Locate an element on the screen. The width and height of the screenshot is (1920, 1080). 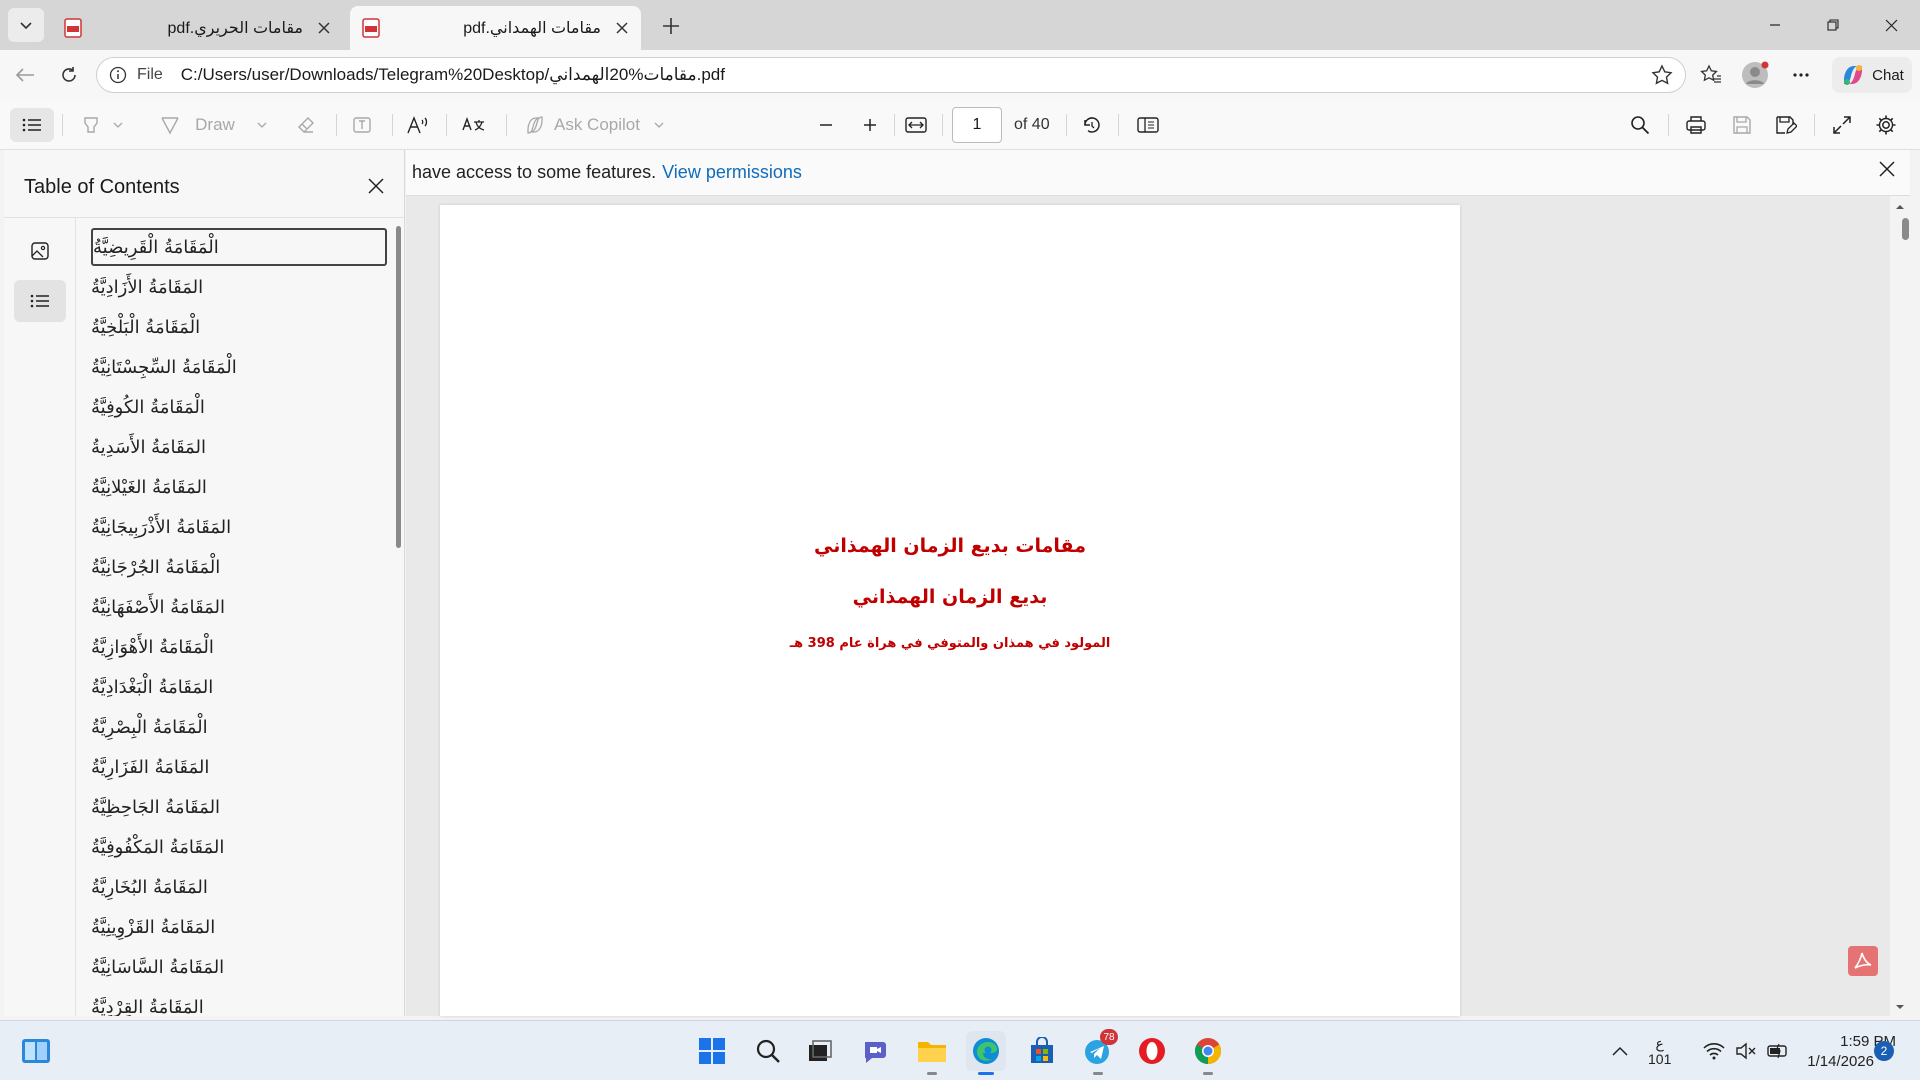
toc-item: المَقَامَةُ الأَذْرَبِيجَانِيَّةُ is located at coordinates (239, 527).